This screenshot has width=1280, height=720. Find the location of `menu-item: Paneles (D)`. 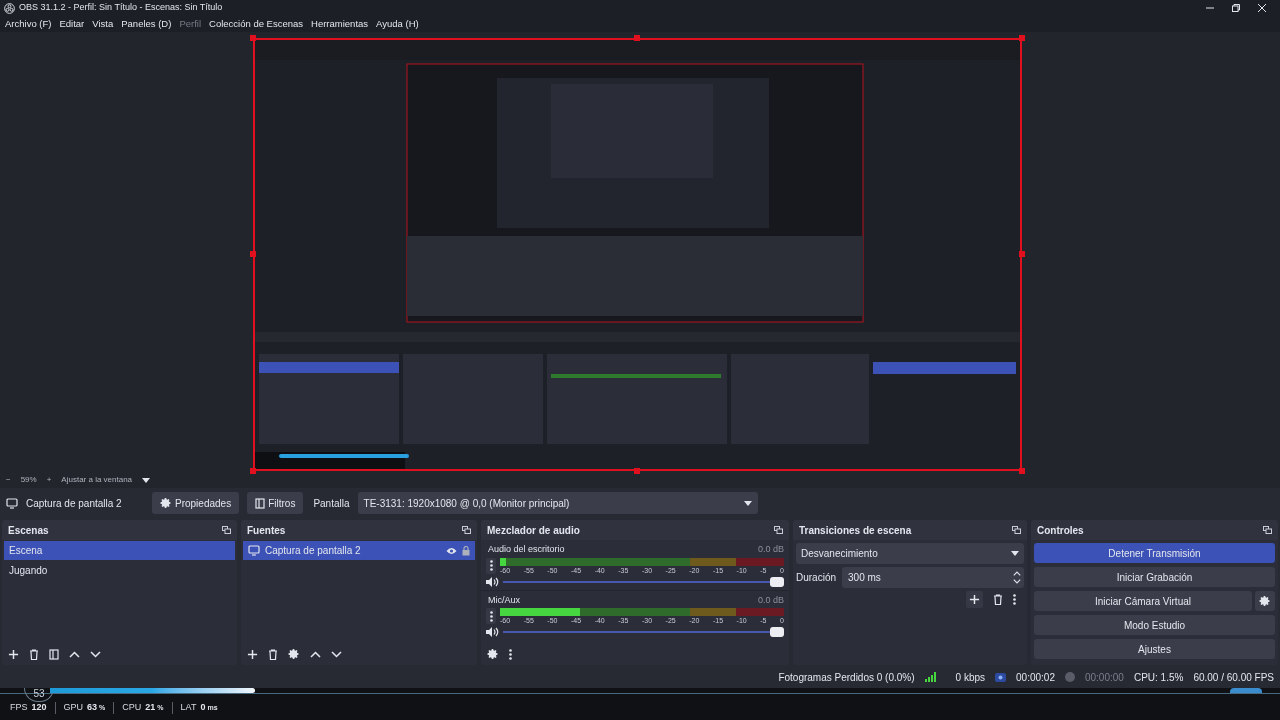

menu-item: Paneles (D) is located at coordinates (146, 24).